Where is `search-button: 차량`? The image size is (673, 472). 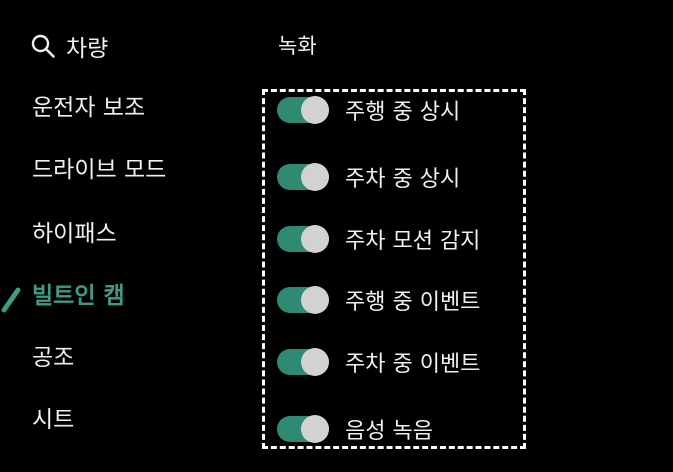 search-button: 차량 is located at coordinates (69, 46).